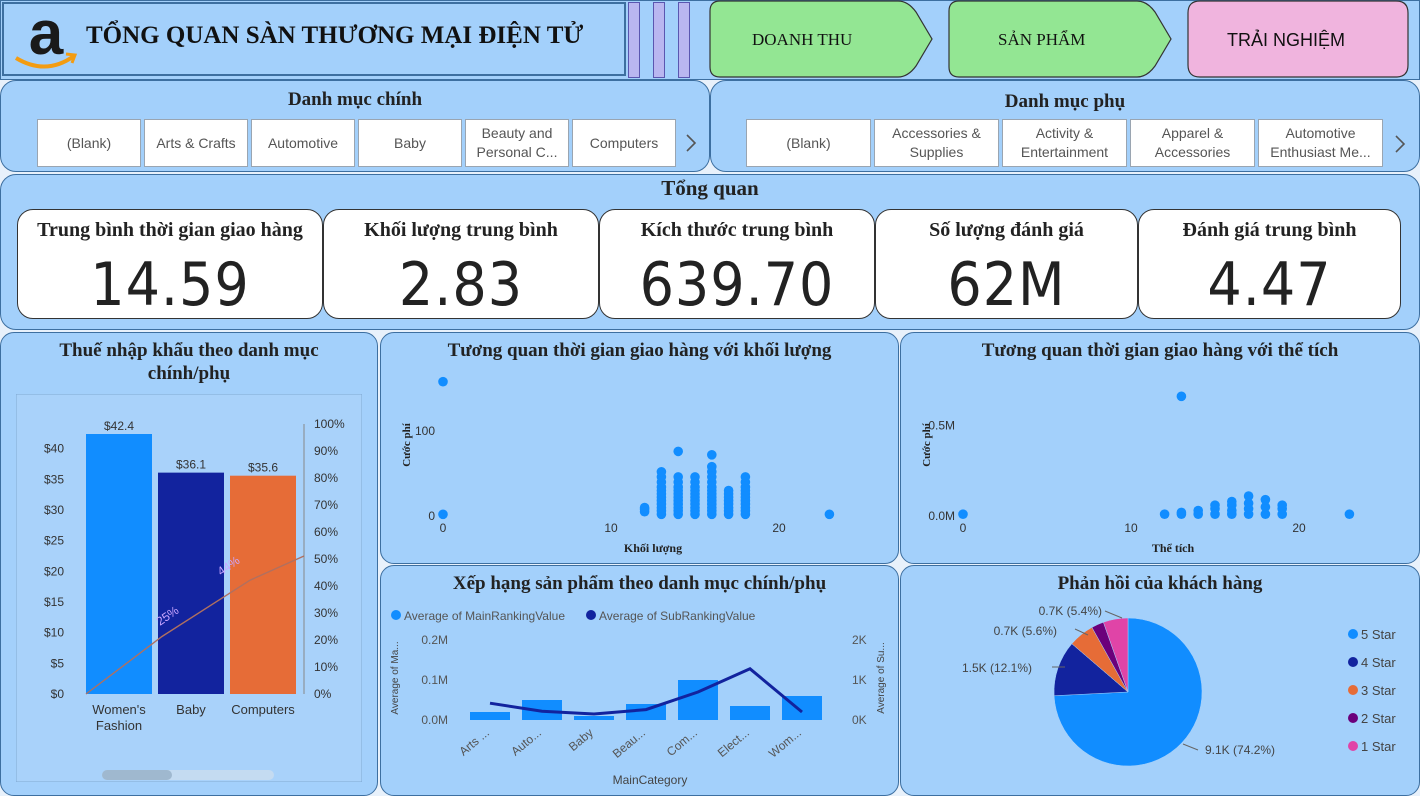 This screenshot has height=796, width=1420. What do you see at coordinates (431, 516) in the screenshot?
I see `y-tick-label: 0` at bounding box center [431, 516].